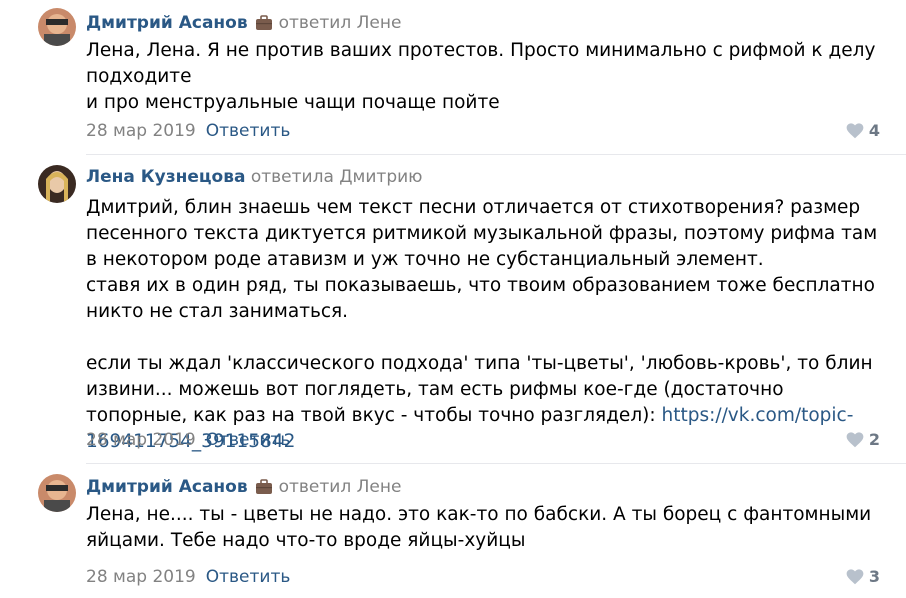 The width and height of the screenshot is (906, 598). What do you see at coordinates (337, 177) in the screenshot?
I see `replied-to: ответила Дмитрию` at bounding box center [337, 177].